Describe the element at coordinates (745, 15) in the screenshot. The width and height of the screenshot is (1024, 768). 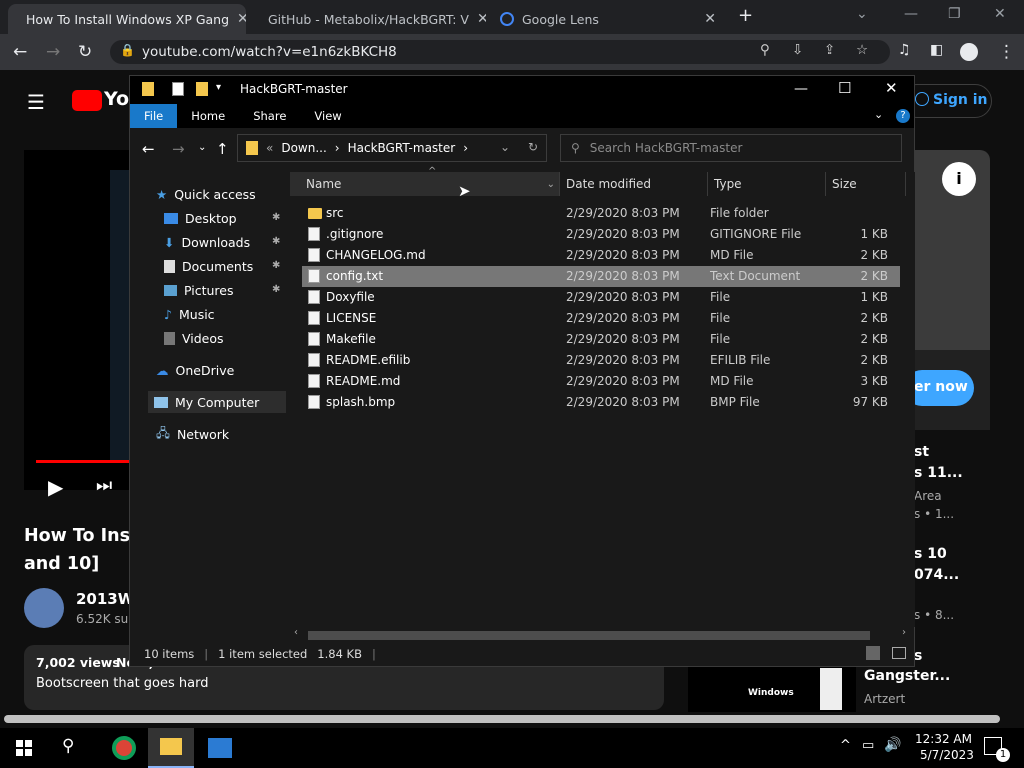
I see `new-tab-icon: +` at that location.